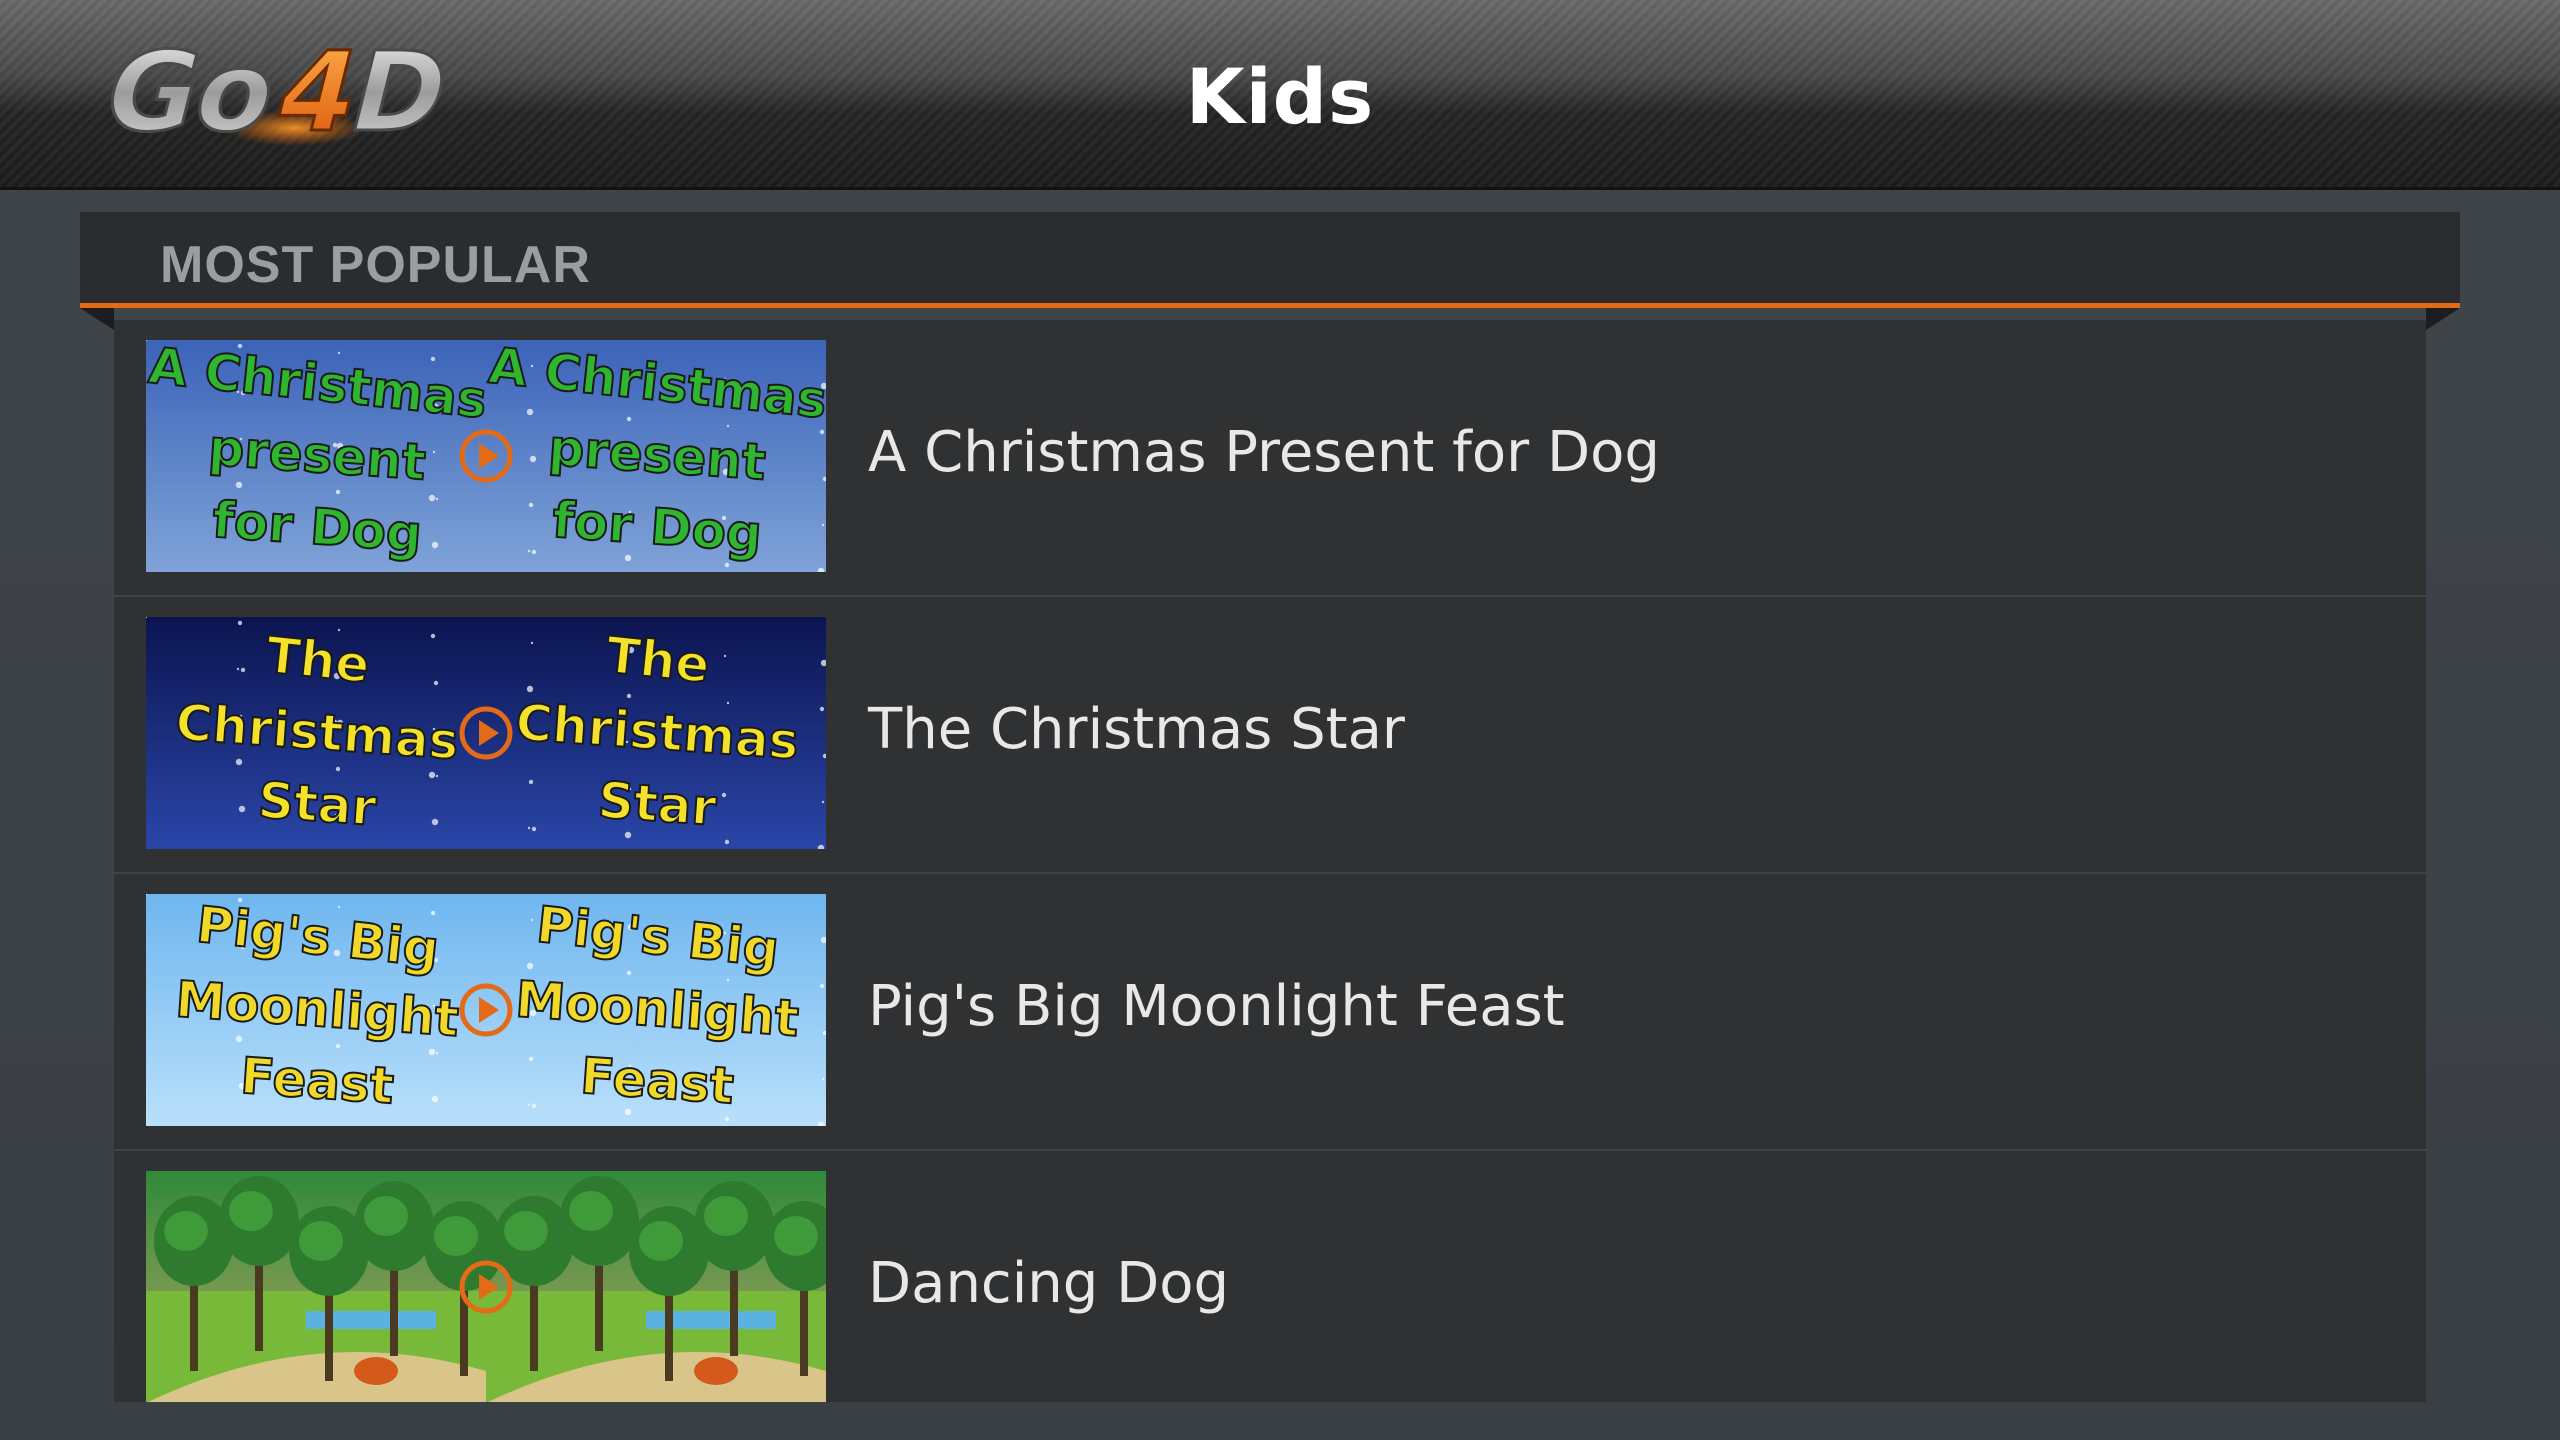  What do you see at coordinates (1136, 729) in the screenshot?
I see `video-title: The Christmas Star` at bounding box center [1136, 729].